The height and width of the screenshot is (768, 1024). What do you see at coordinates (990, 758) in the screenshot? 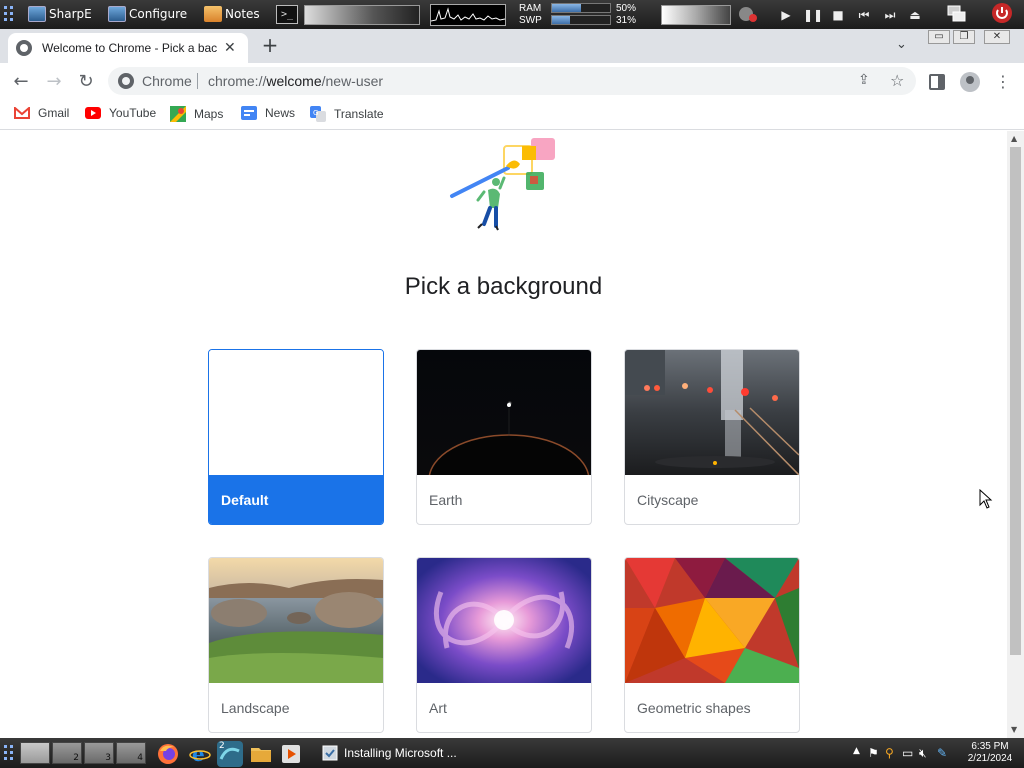
I see `clock-date: 2/21/2024` at bounding box center [990, 758].